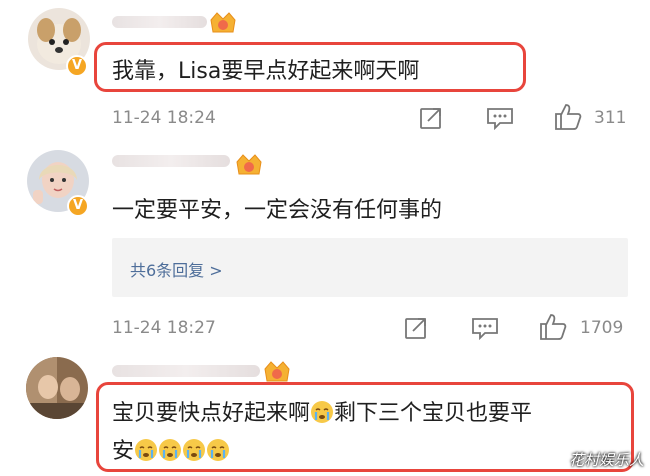  Describe the element at coordinates (277, 210) in the screenshot. I see `comment-text-2: 一定要平安，一定会没有任何事的` at that location.